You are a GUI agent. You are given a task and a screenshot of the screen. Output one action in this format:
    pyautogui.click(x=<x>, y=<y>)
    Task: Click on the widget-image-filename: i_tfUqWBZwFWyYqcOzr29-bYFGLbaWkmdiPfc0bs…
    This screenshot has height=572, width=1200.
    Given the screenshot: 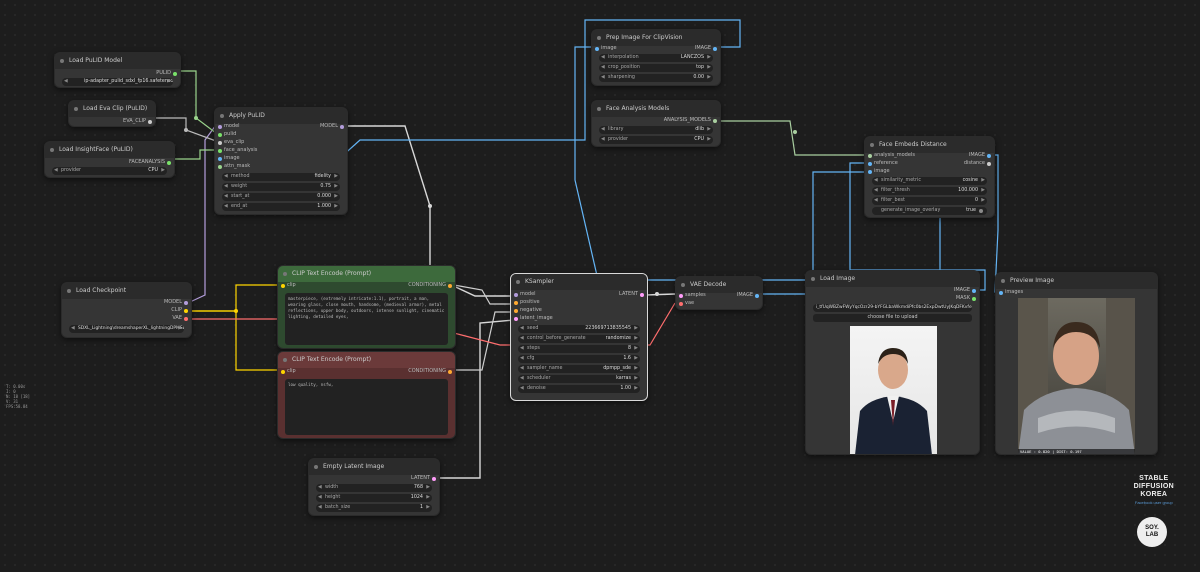 What is the action you would take?
    pyautogui.click(x=892, y=308)
    